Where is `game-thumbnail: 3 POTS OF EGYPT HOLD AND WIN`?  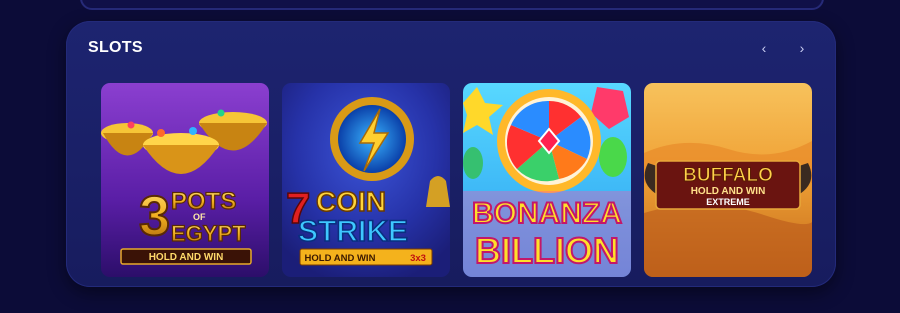
game-thumbnail: 3 POTS OF EGYPT HOLD AND WIN is located at coordinates (185, 180).